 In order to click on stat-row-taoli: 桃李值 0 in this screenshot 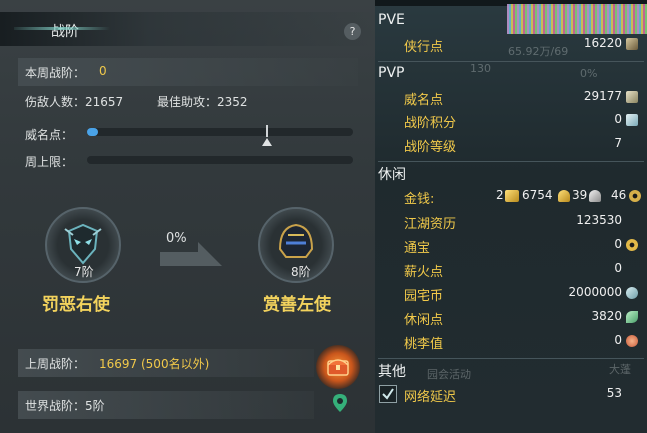, I will do `click(511, 341)`.